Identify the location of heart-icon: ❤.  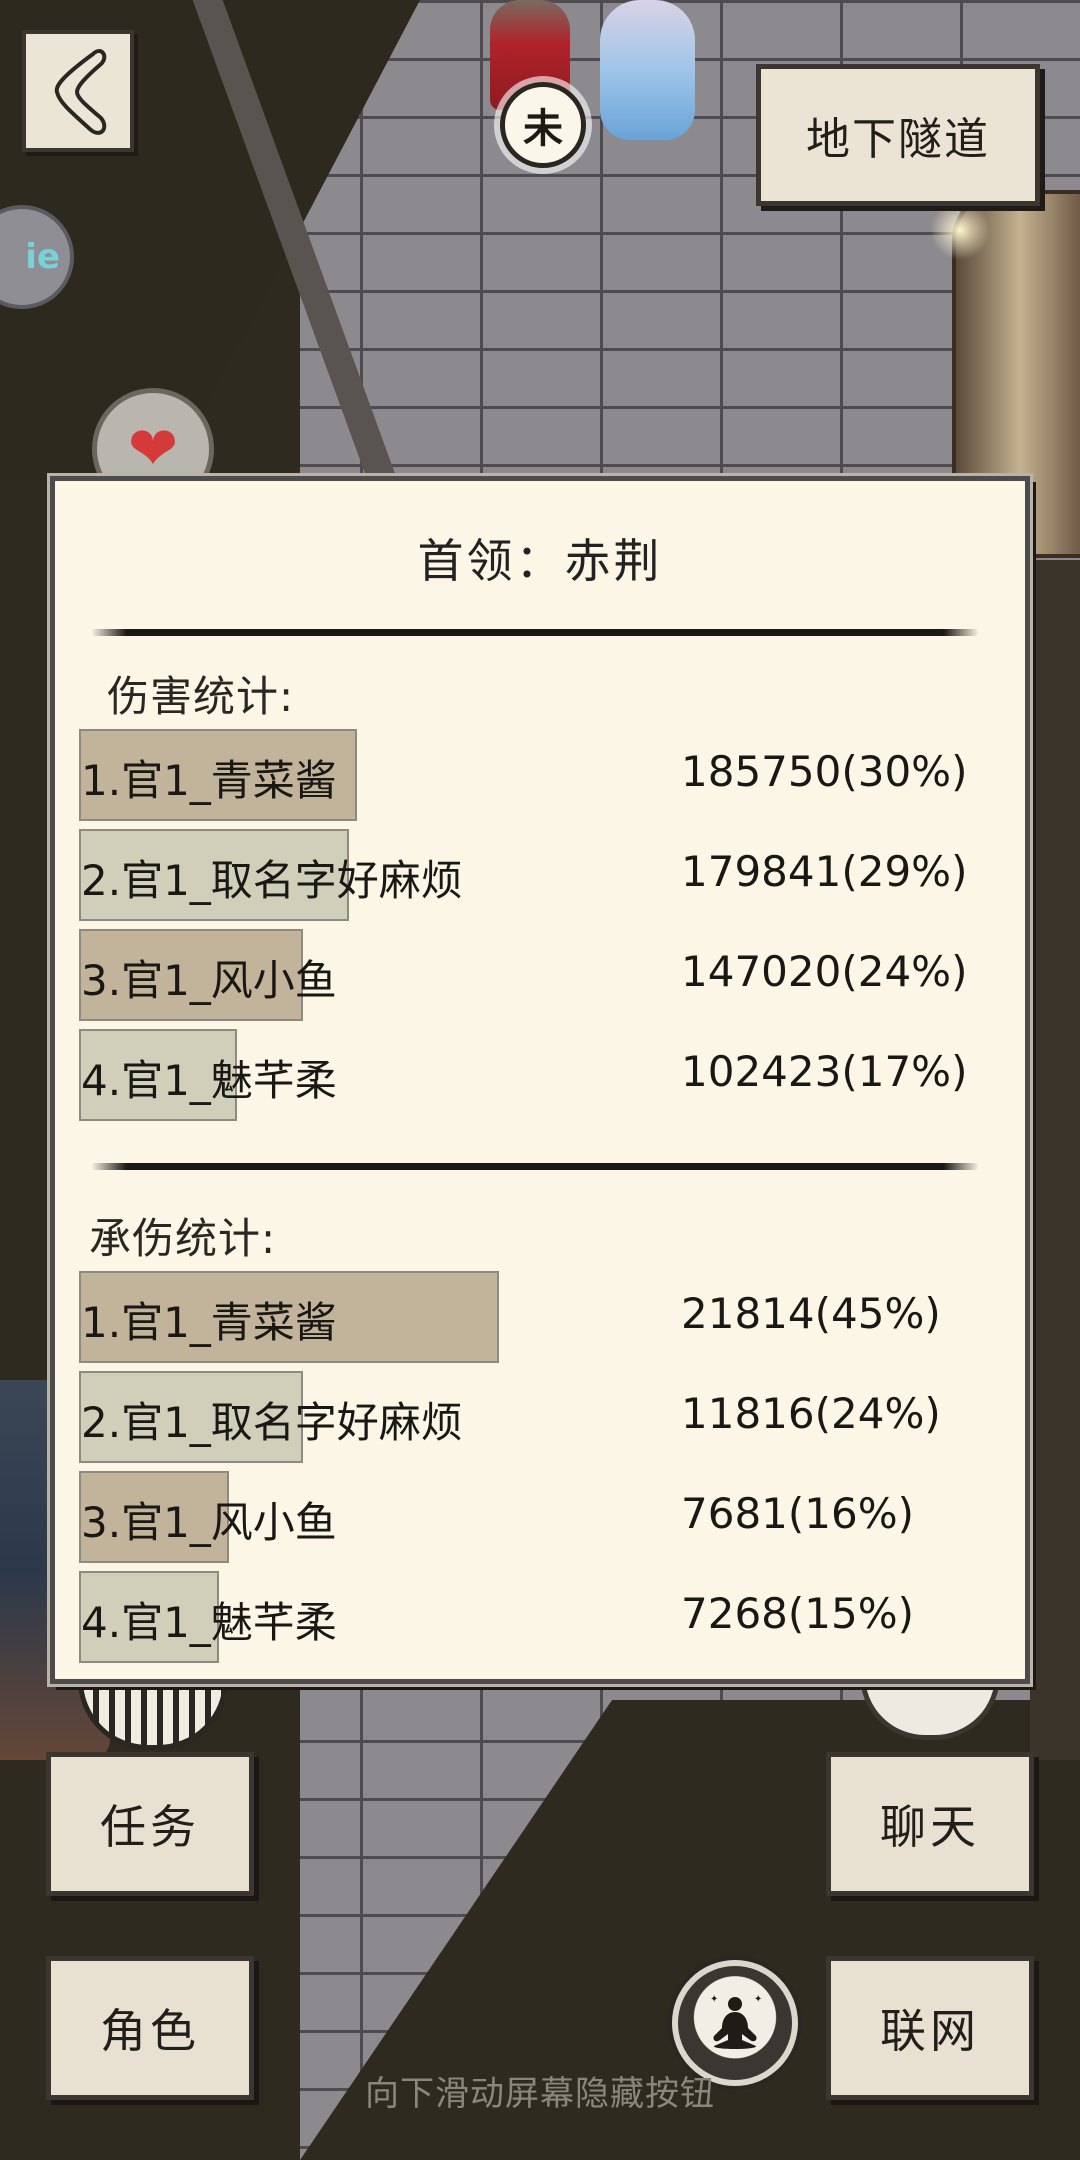
(153, 449).